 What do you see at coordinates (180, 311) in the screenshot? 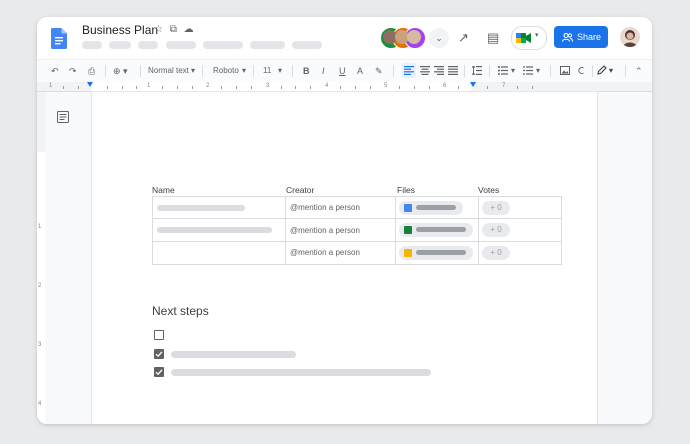
I see `next-steps-heading: Next steps` at bounding box center [180, 311].